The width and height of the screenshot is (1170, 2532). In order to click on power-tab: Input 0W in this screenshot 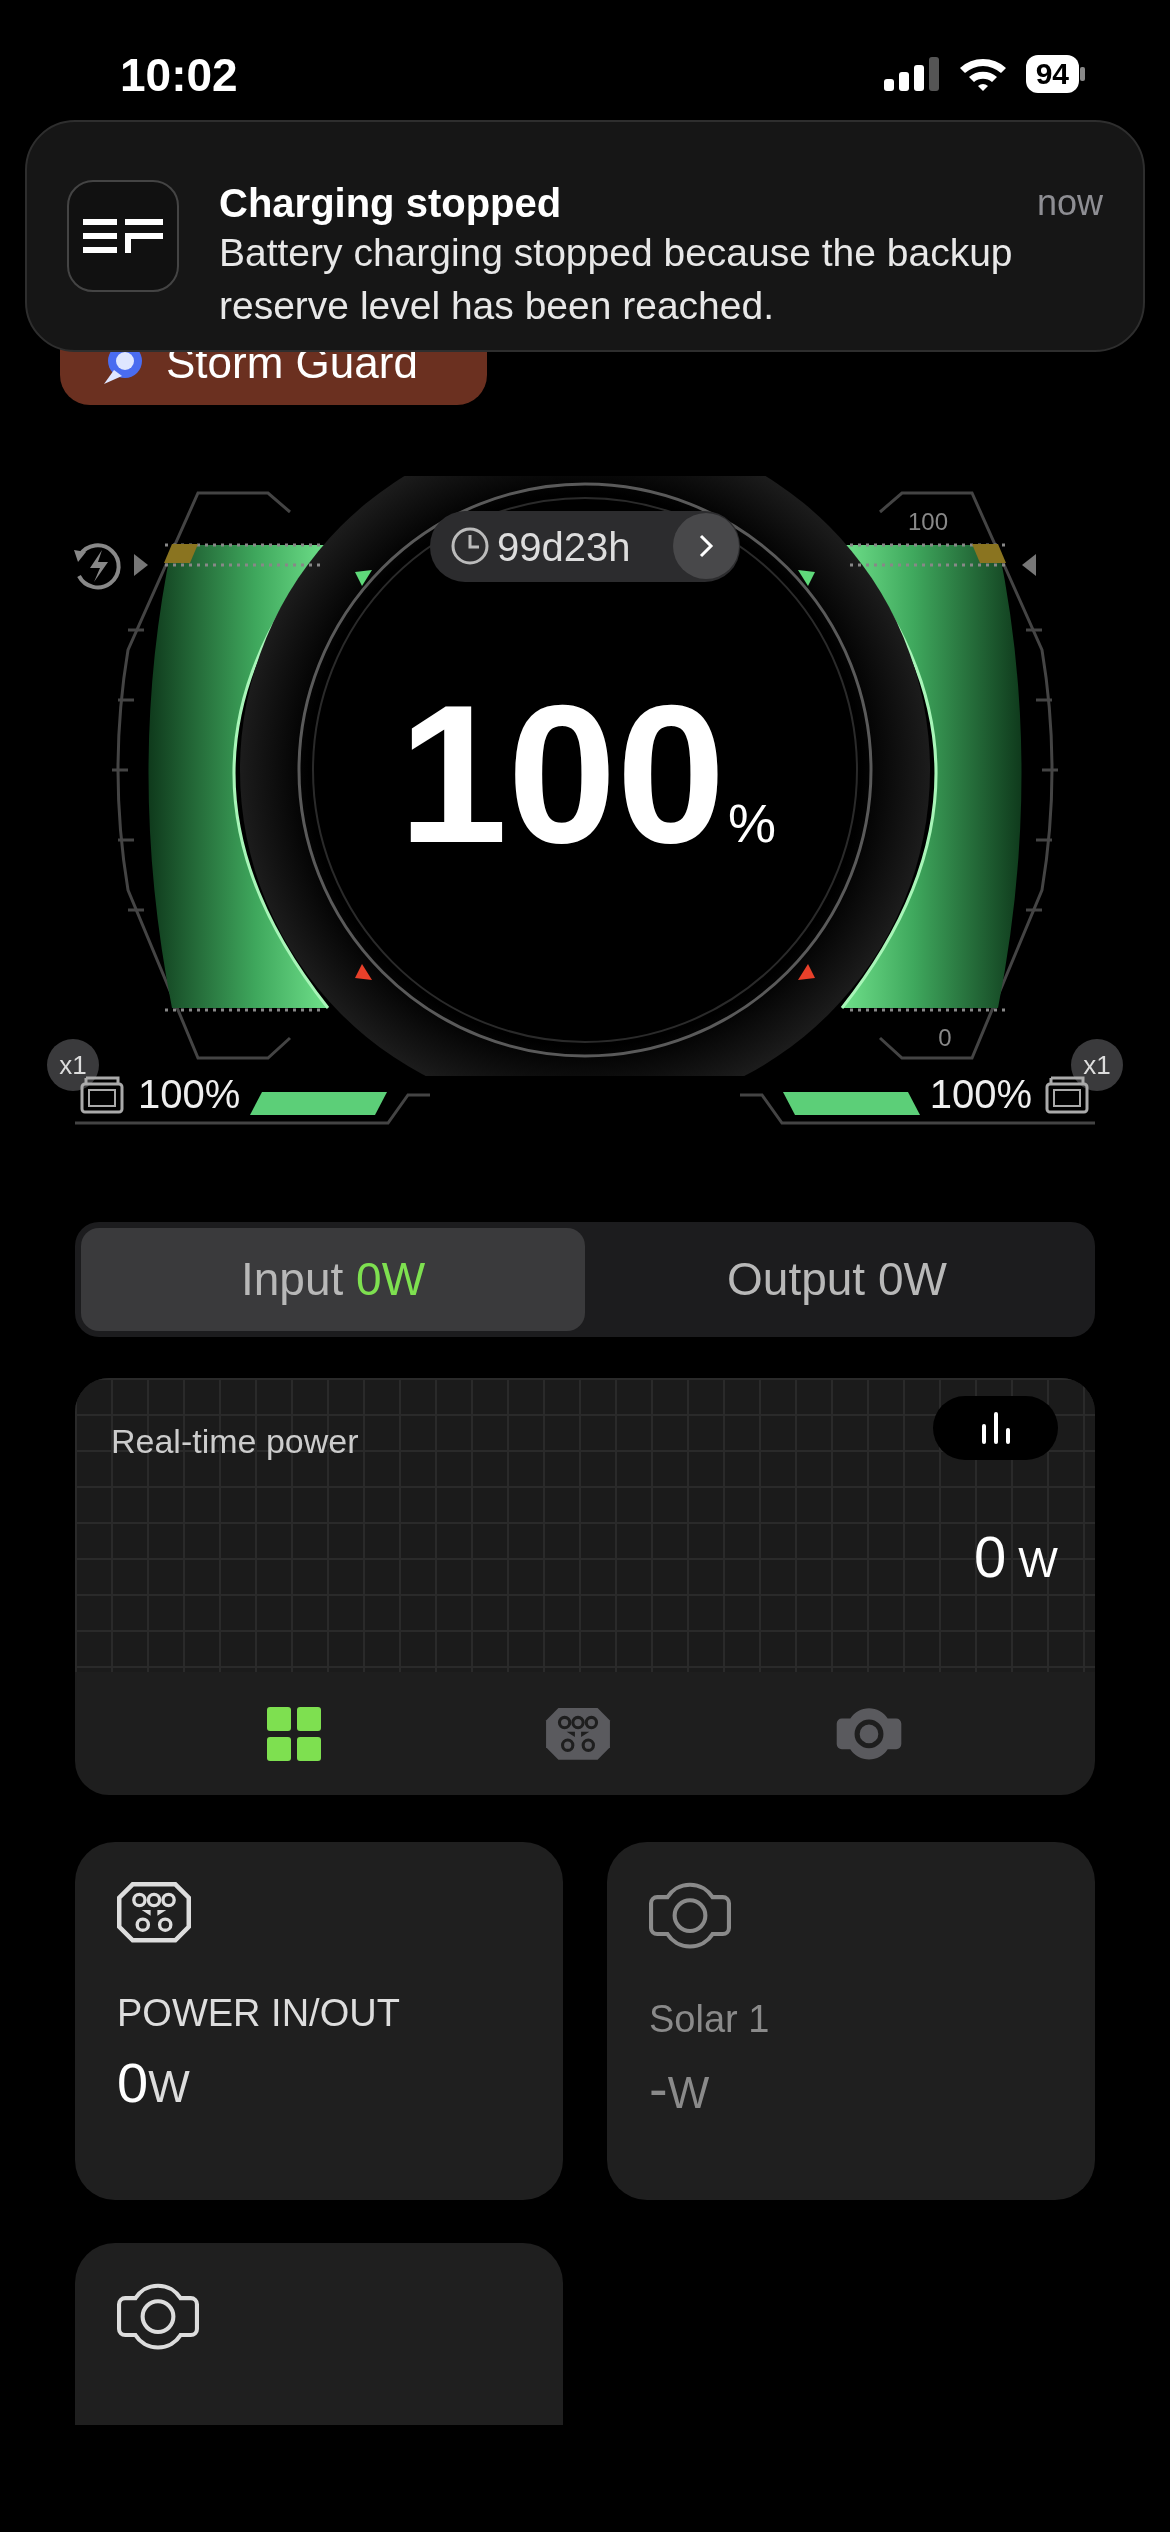, I will do `click(333, 1279)`.